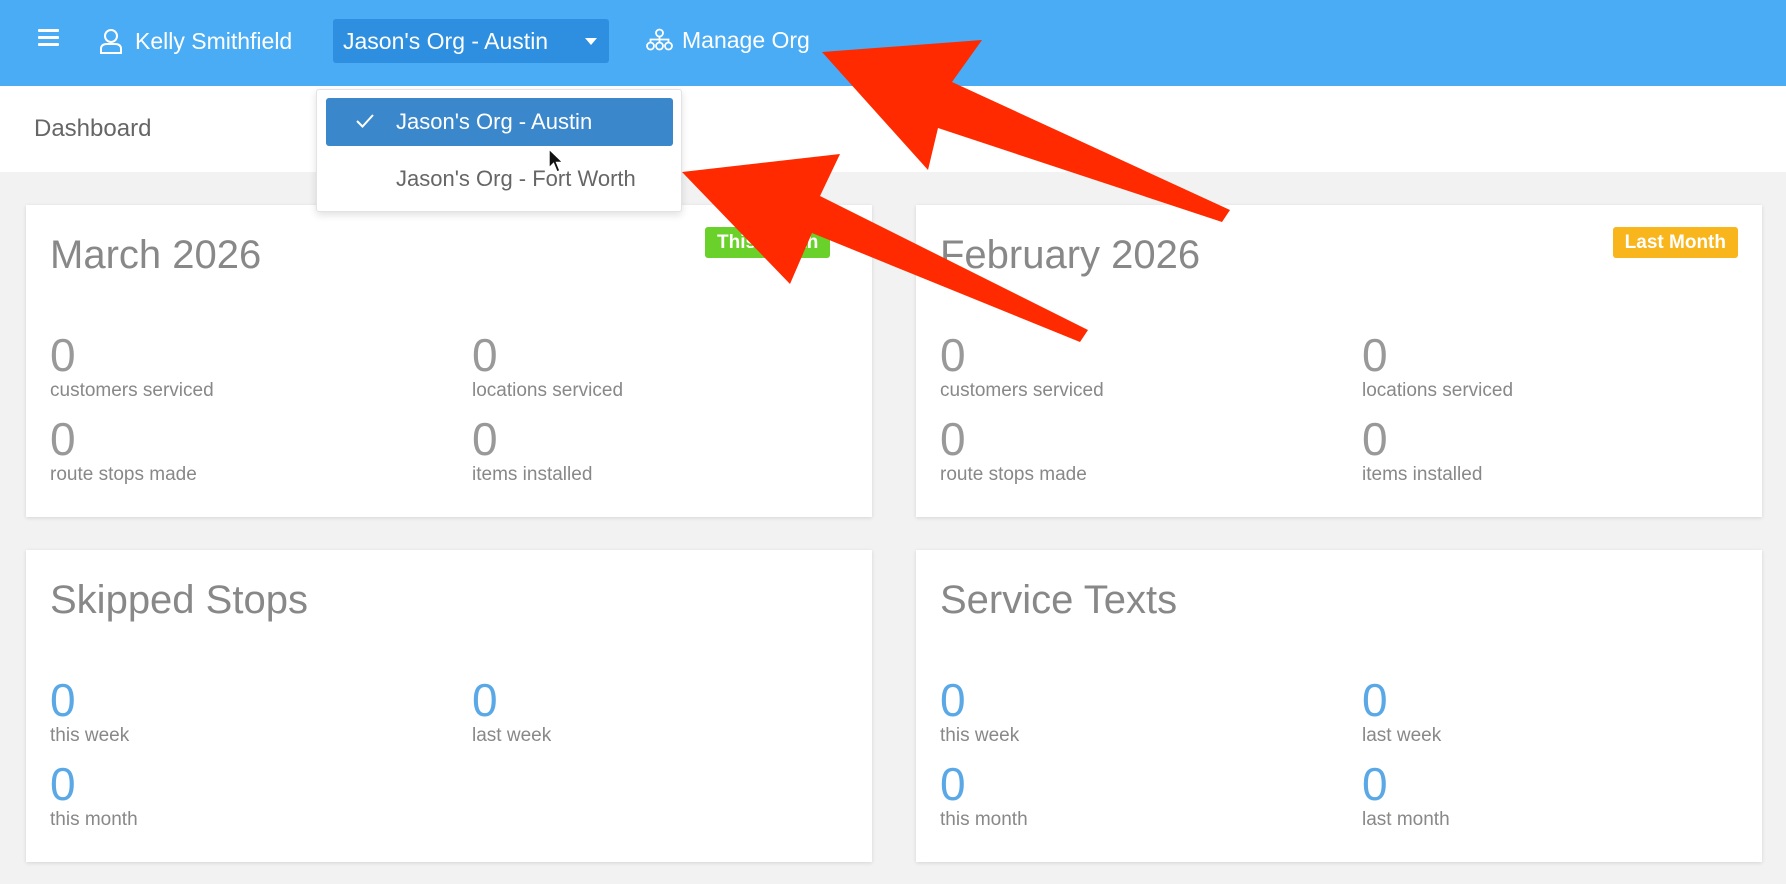  I want to click on org-option-label: Jason's Org - Fort Worth, so click(516, 178).